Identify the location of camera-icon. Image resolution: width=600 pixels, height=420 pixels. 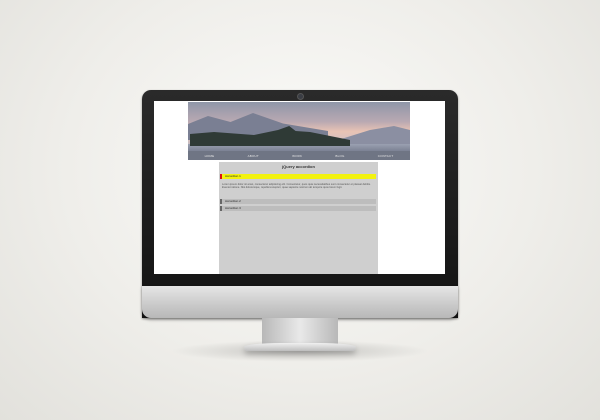
(300, 96).